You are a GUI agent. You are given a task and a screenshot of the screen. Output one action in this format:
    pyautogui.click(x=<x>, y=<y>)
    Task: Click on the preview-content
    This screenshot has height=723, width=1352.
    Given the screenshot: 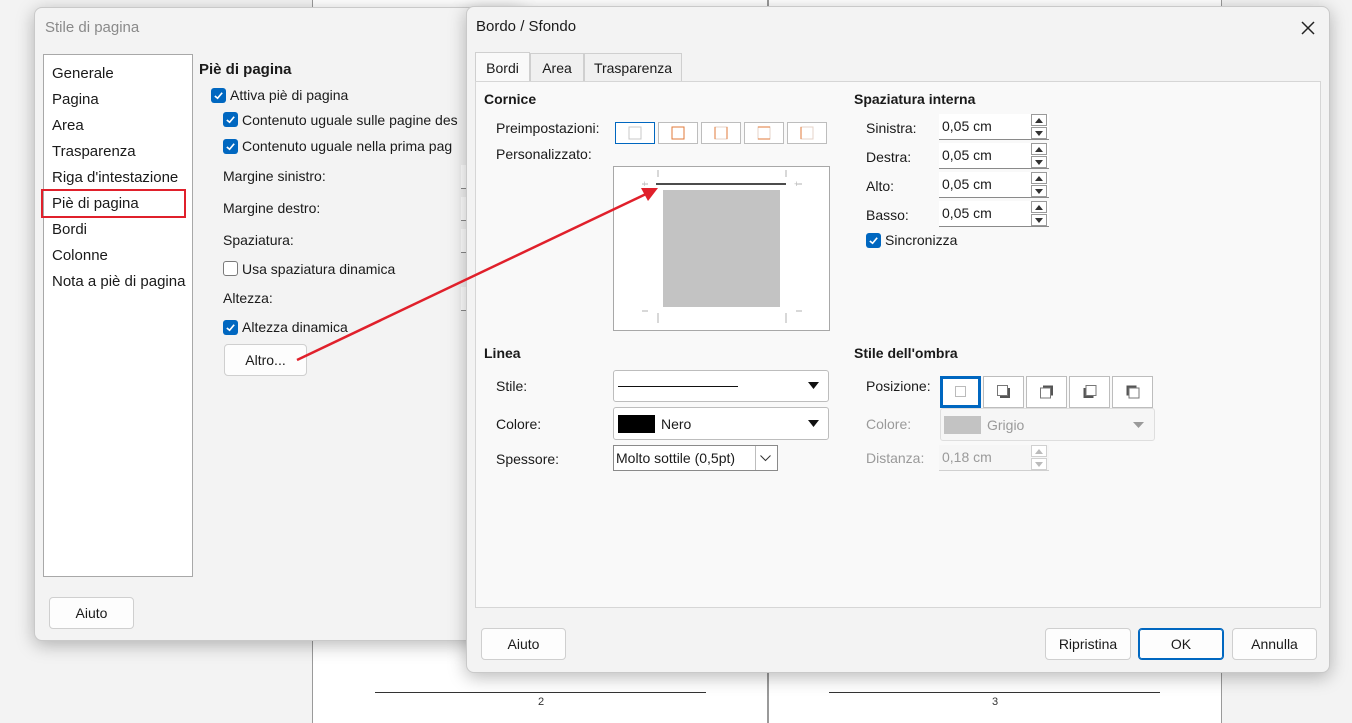 What is the action you would take?
    pyautogui.click(x=721, y=248)
    